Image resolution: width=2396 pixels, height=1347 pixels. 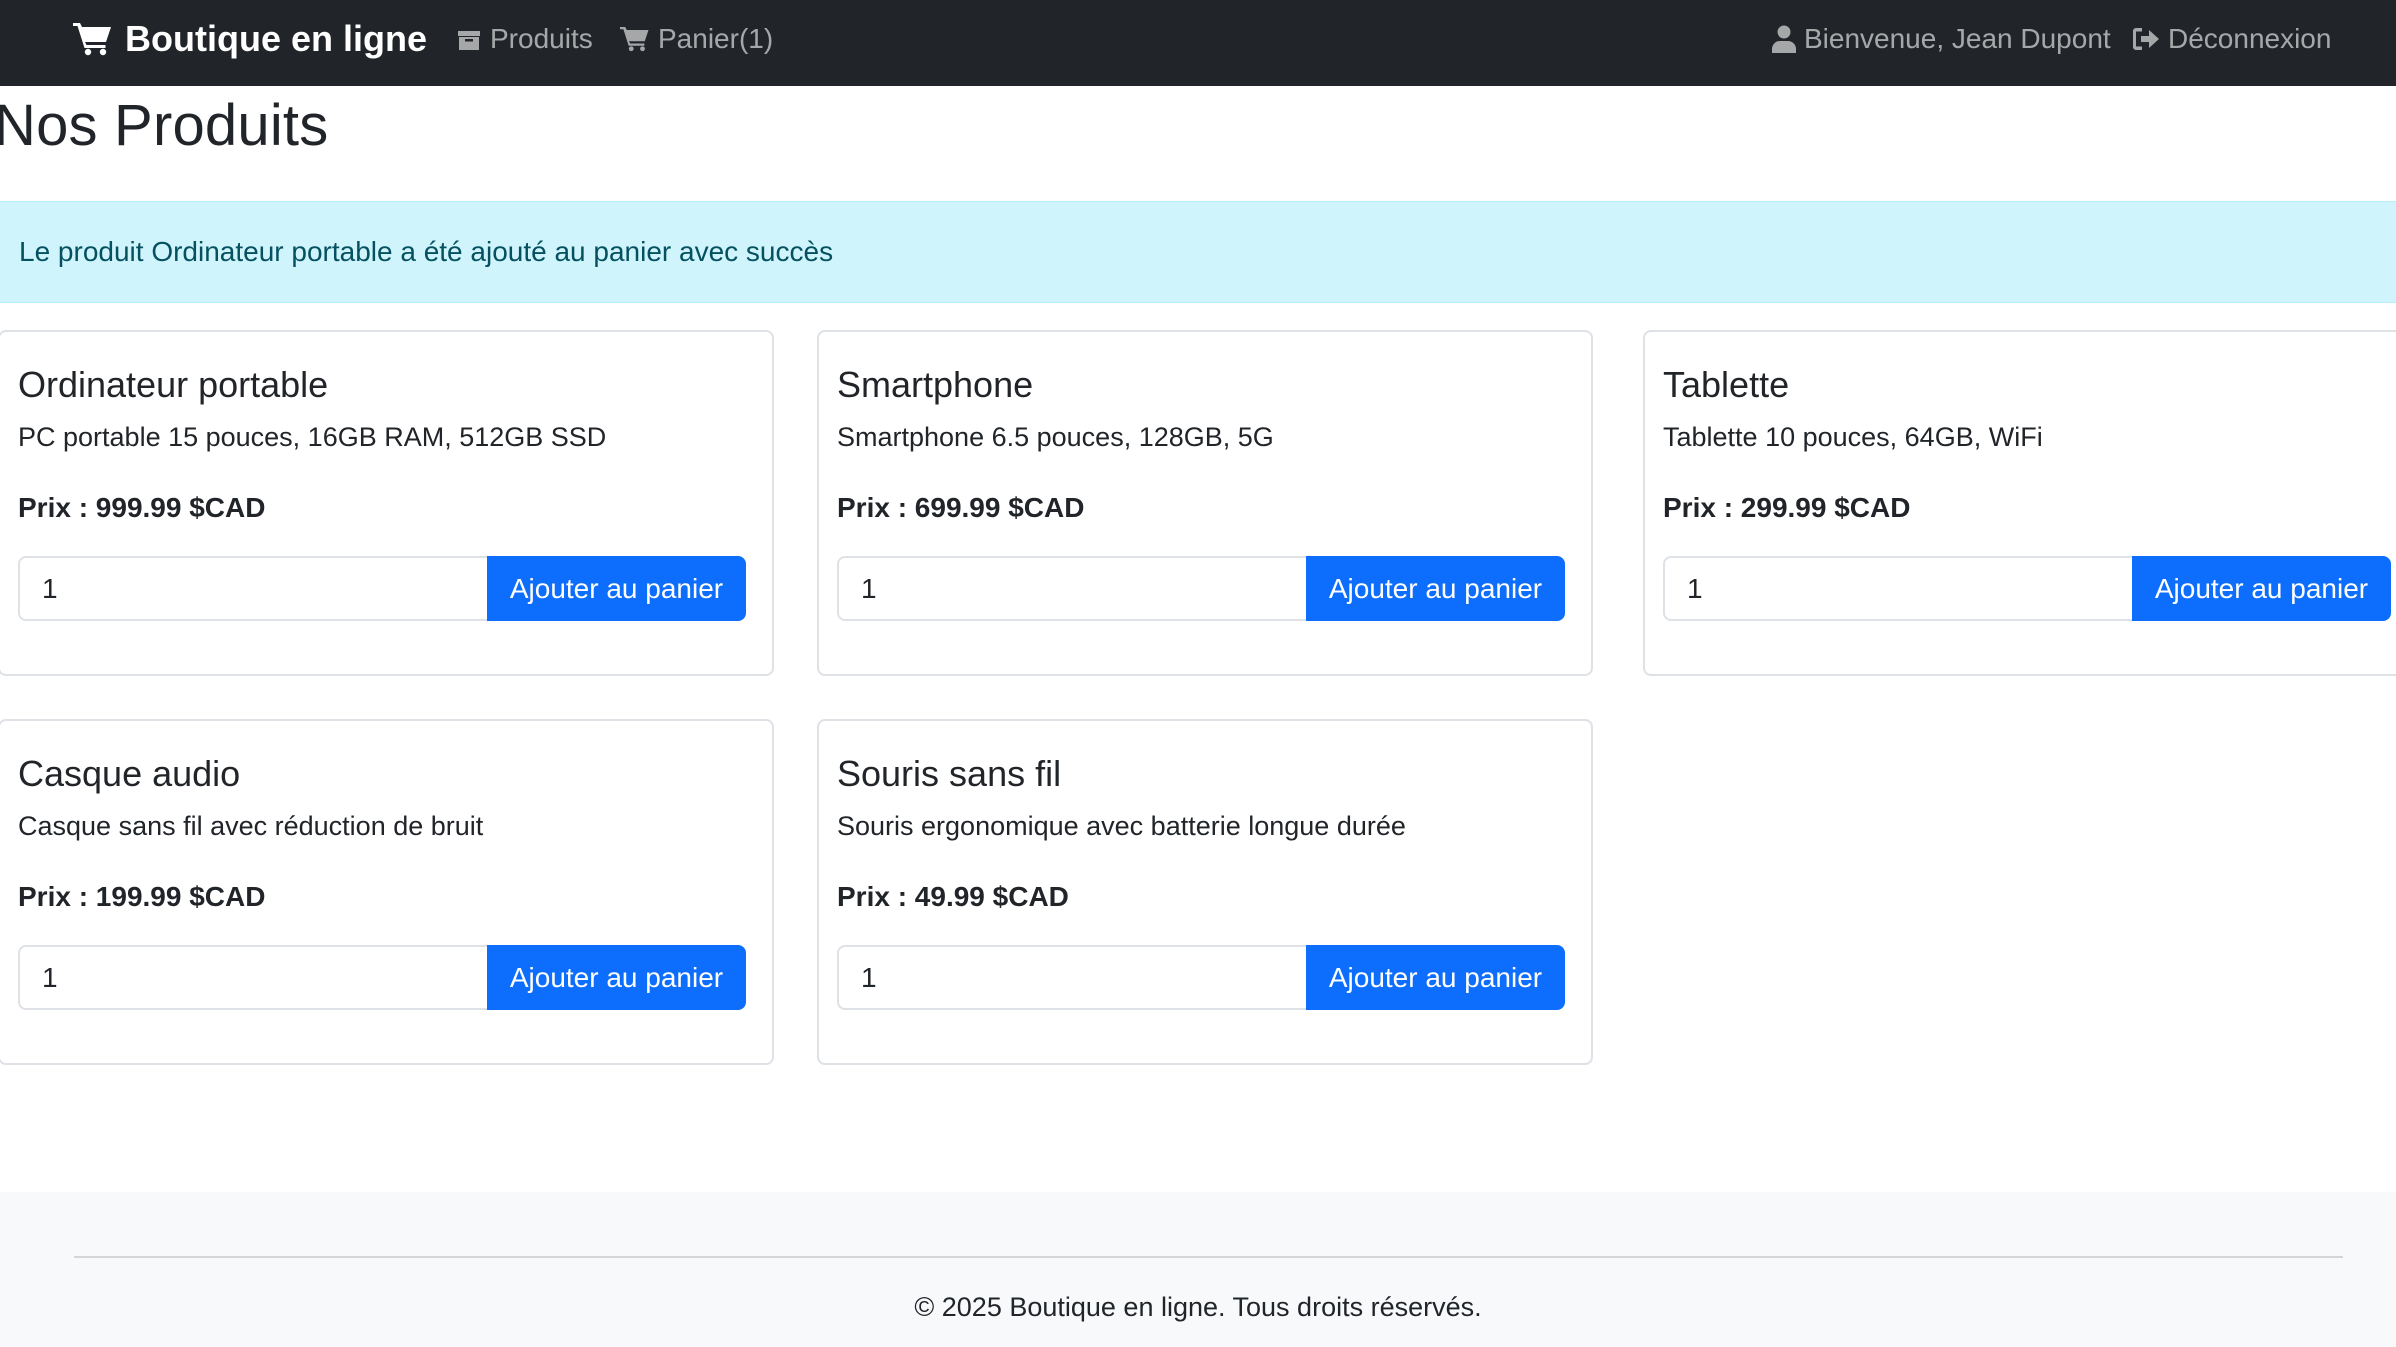 I want to click on product-price: Prix : 299.99 $CAD, so click(x=1787, y=507).